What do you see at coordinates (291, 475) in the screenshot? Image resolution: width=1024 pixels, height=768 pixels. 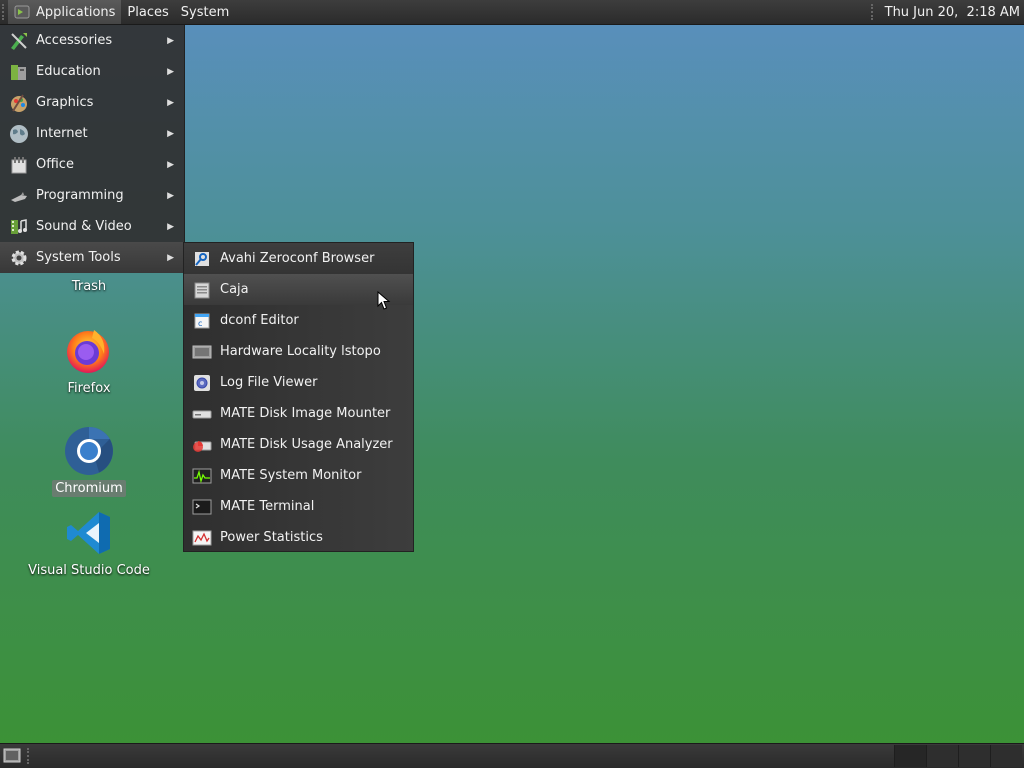 I see `menu-item-label: MATE System Monitor` at bounding box center [291, 475].